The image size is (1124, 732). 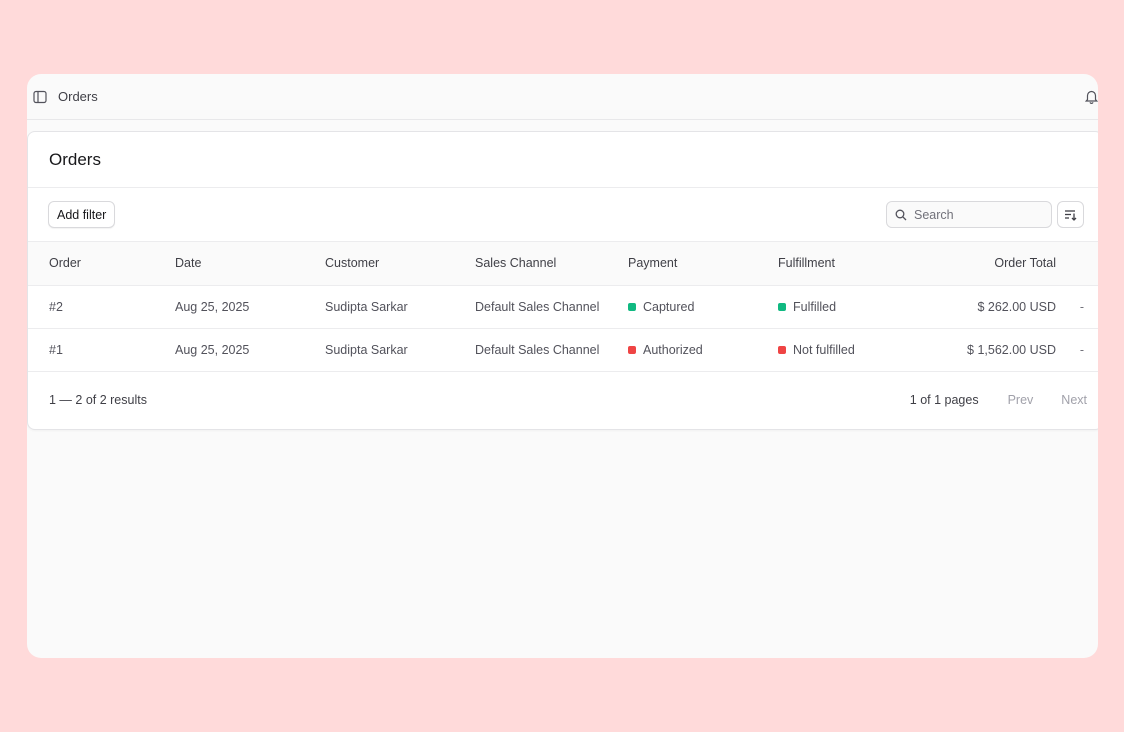 I want to click on pager: 1 of 1 pages Prev Next, so click(x=1004, y=400).